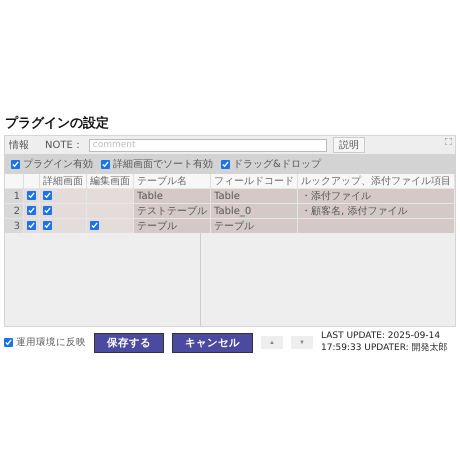 The height and width of the screenshot is (460, 460). Describe the element at coordinates (63, 181) in the screenshot. I see `column-header: 詳細画面` at that location.